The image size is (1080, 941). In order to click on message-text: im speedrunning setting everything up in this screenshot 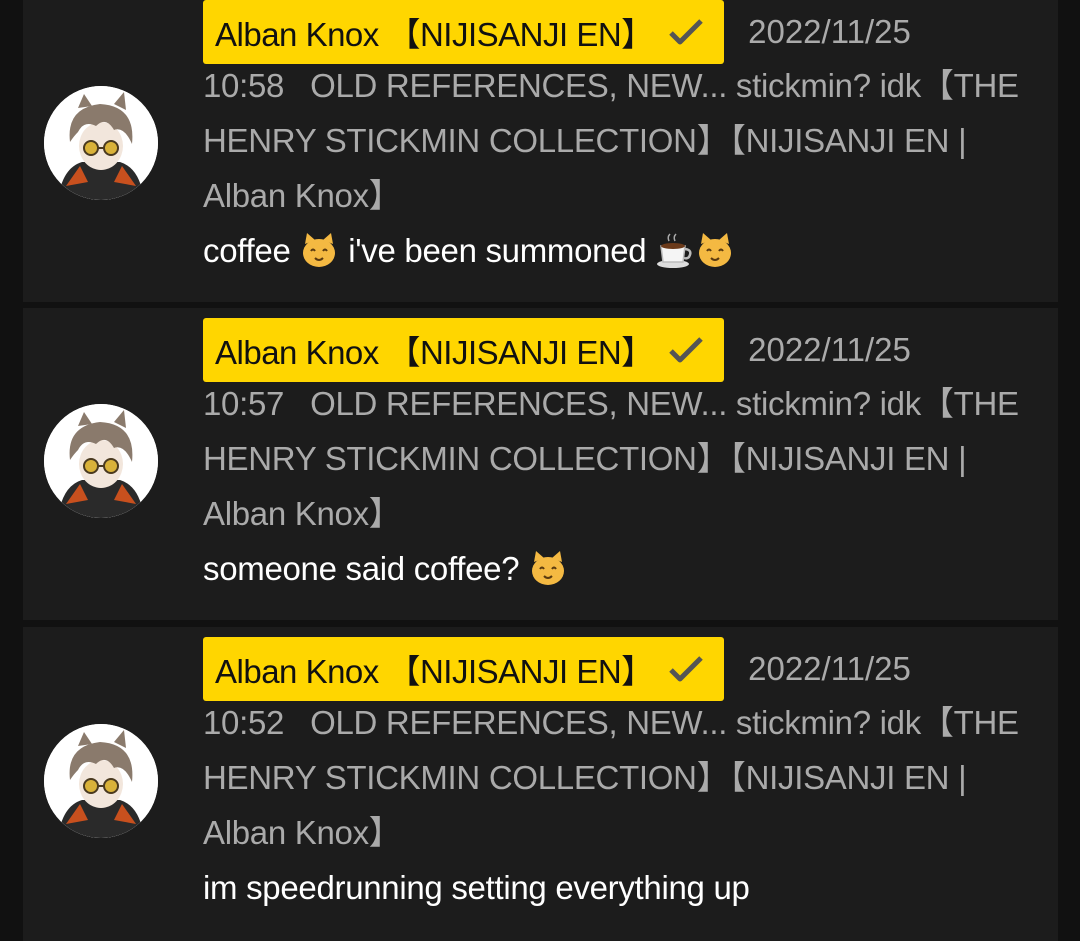, I will do `click(476, 887)`.